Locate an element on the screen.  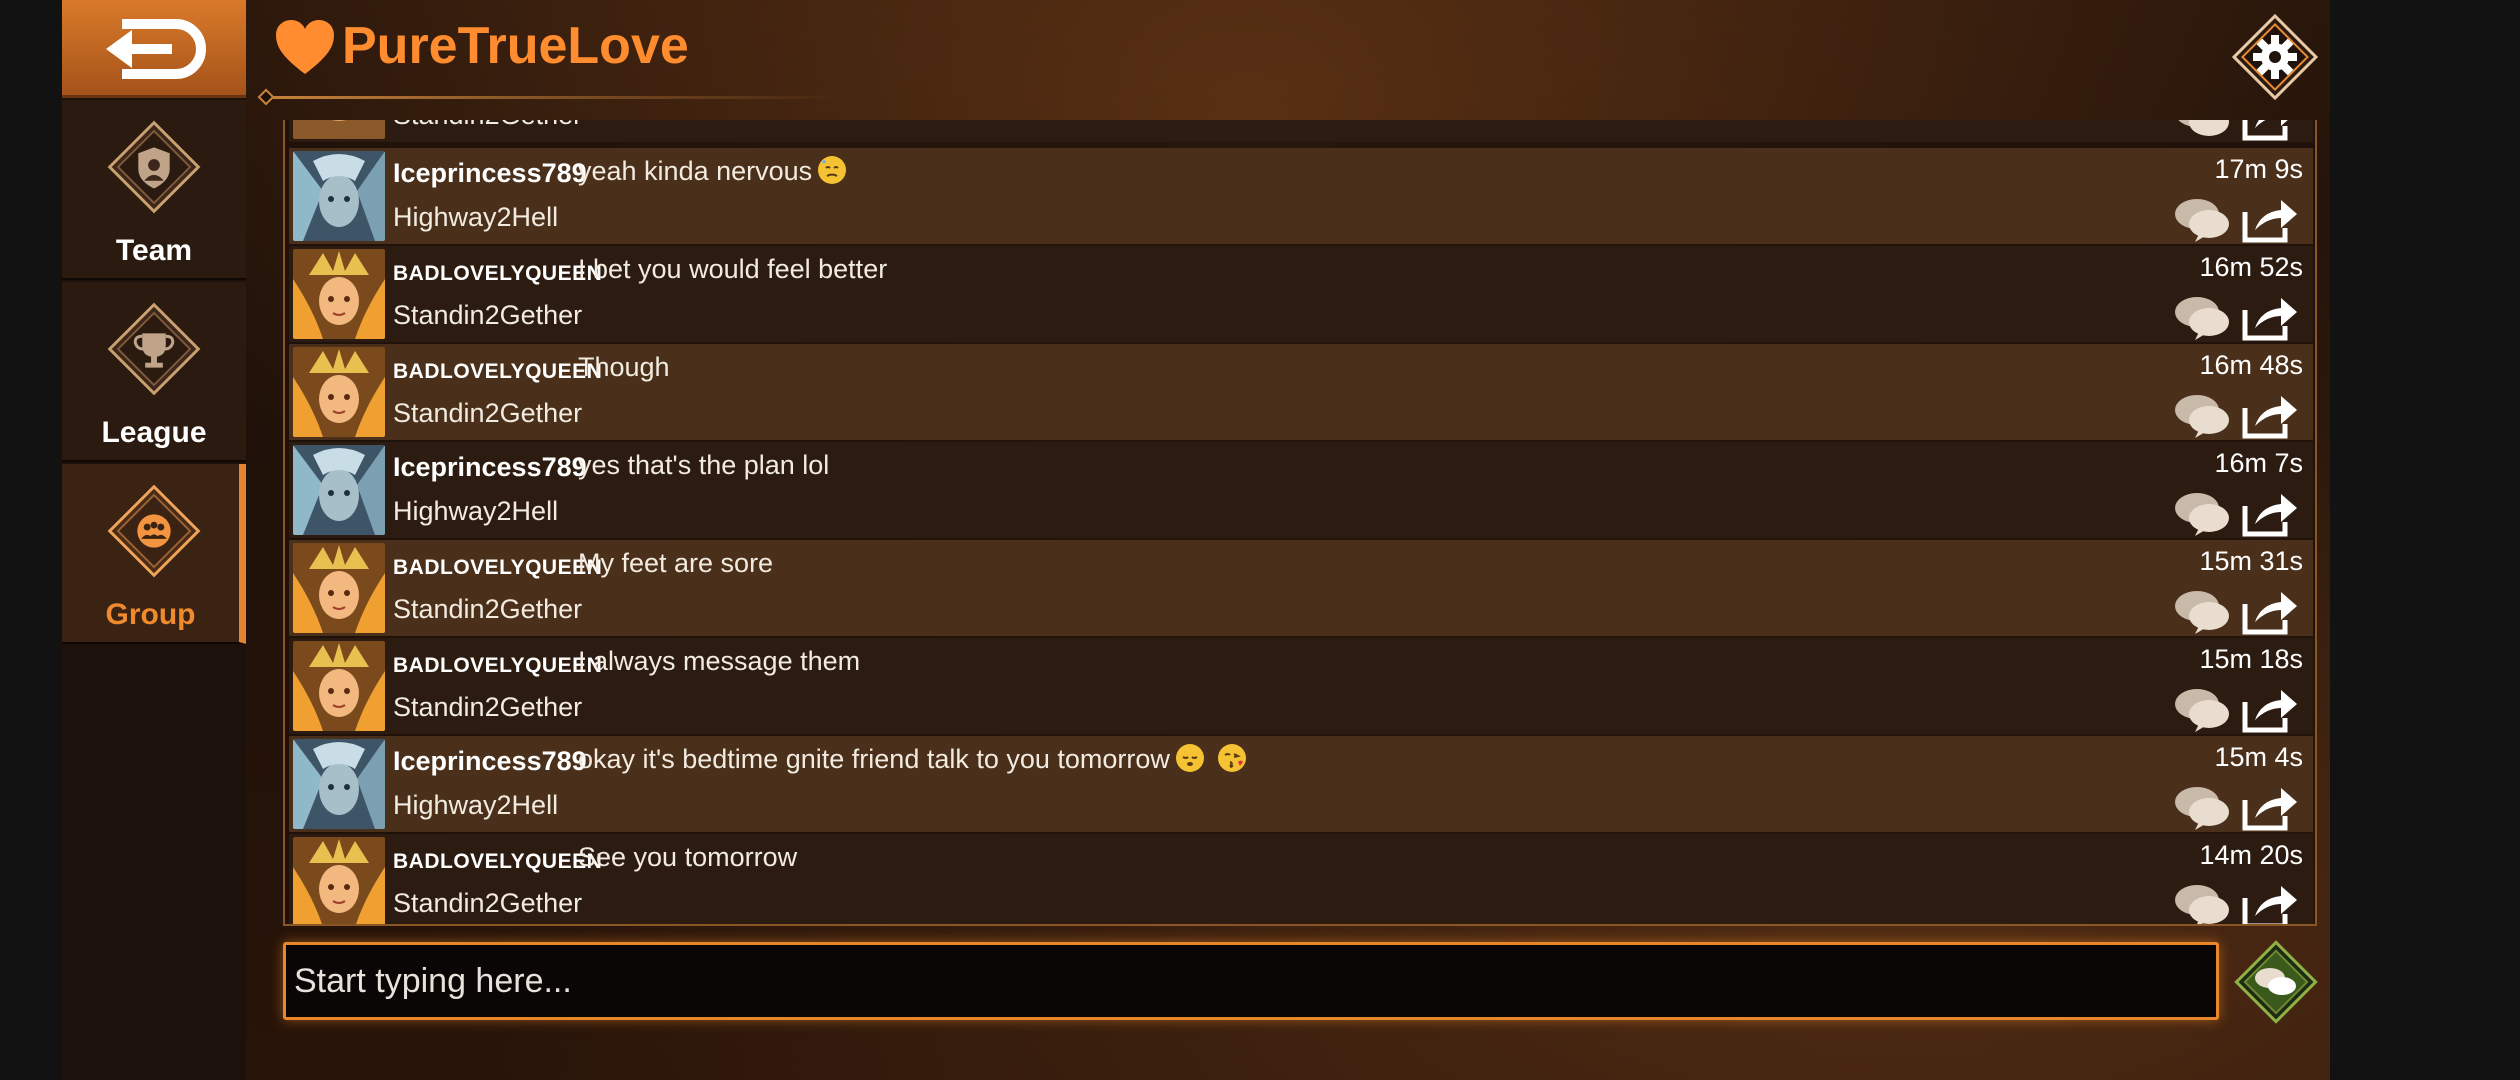
message-text: yeah kinda nervous is located at coordinates (712, 171).